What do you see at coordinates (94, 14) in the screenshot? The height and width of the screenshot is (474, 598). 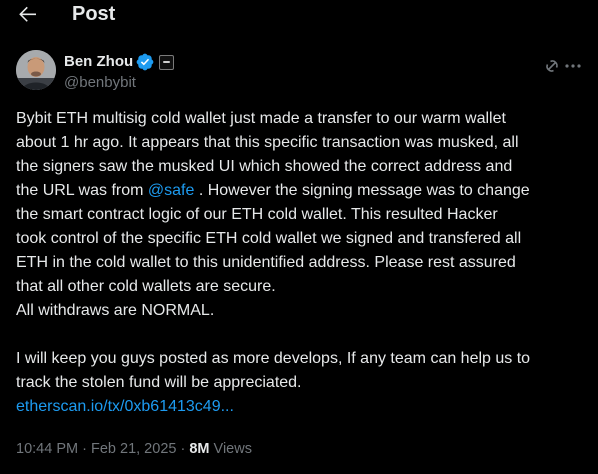 I see `page-title: Post` at bounding box center [94, 14].